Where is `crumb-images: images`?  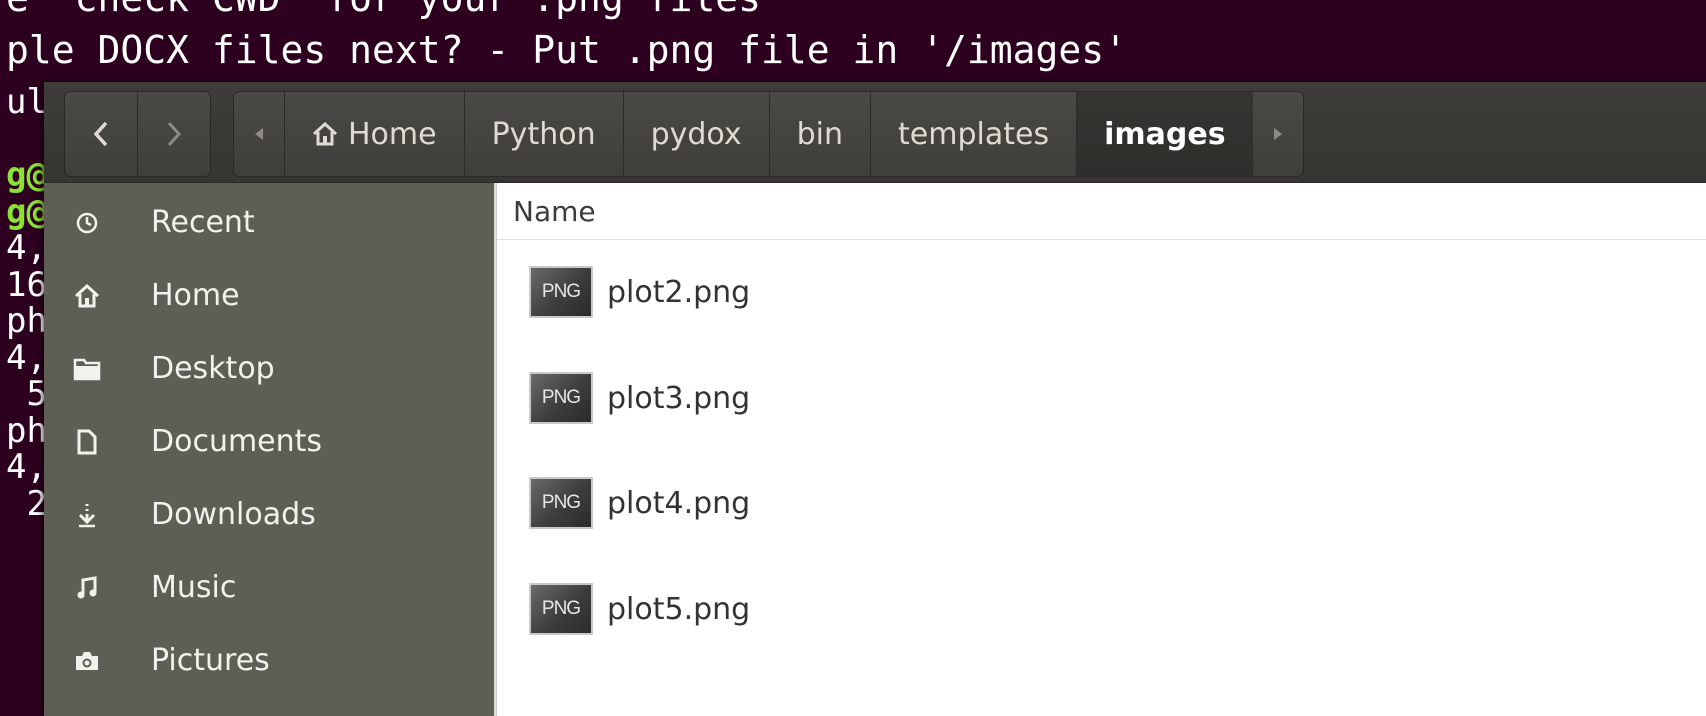
crumb-images: images is located at coordinates (1164, 134).